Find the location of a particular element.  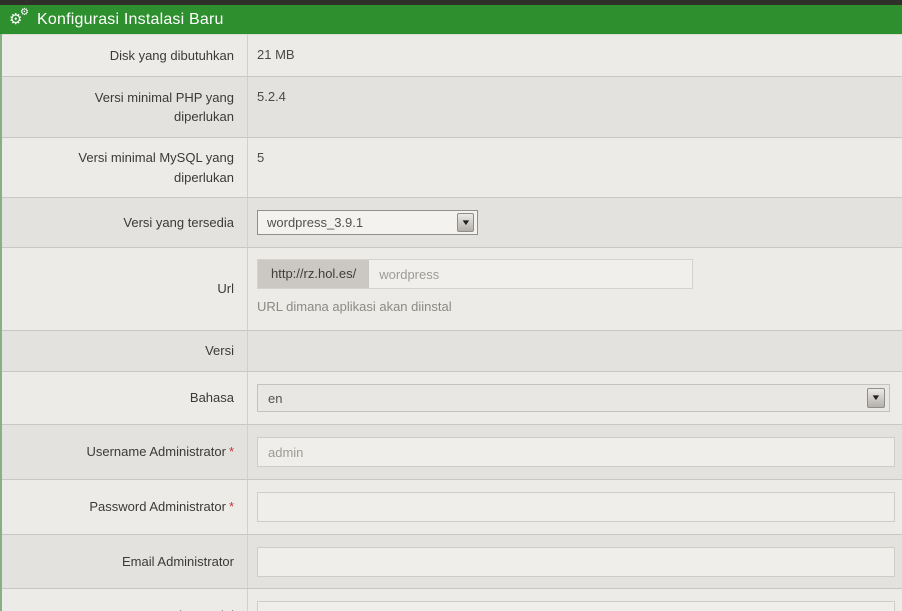

row-admin-username: Username Administrator * is located at coordinates (452, 451).